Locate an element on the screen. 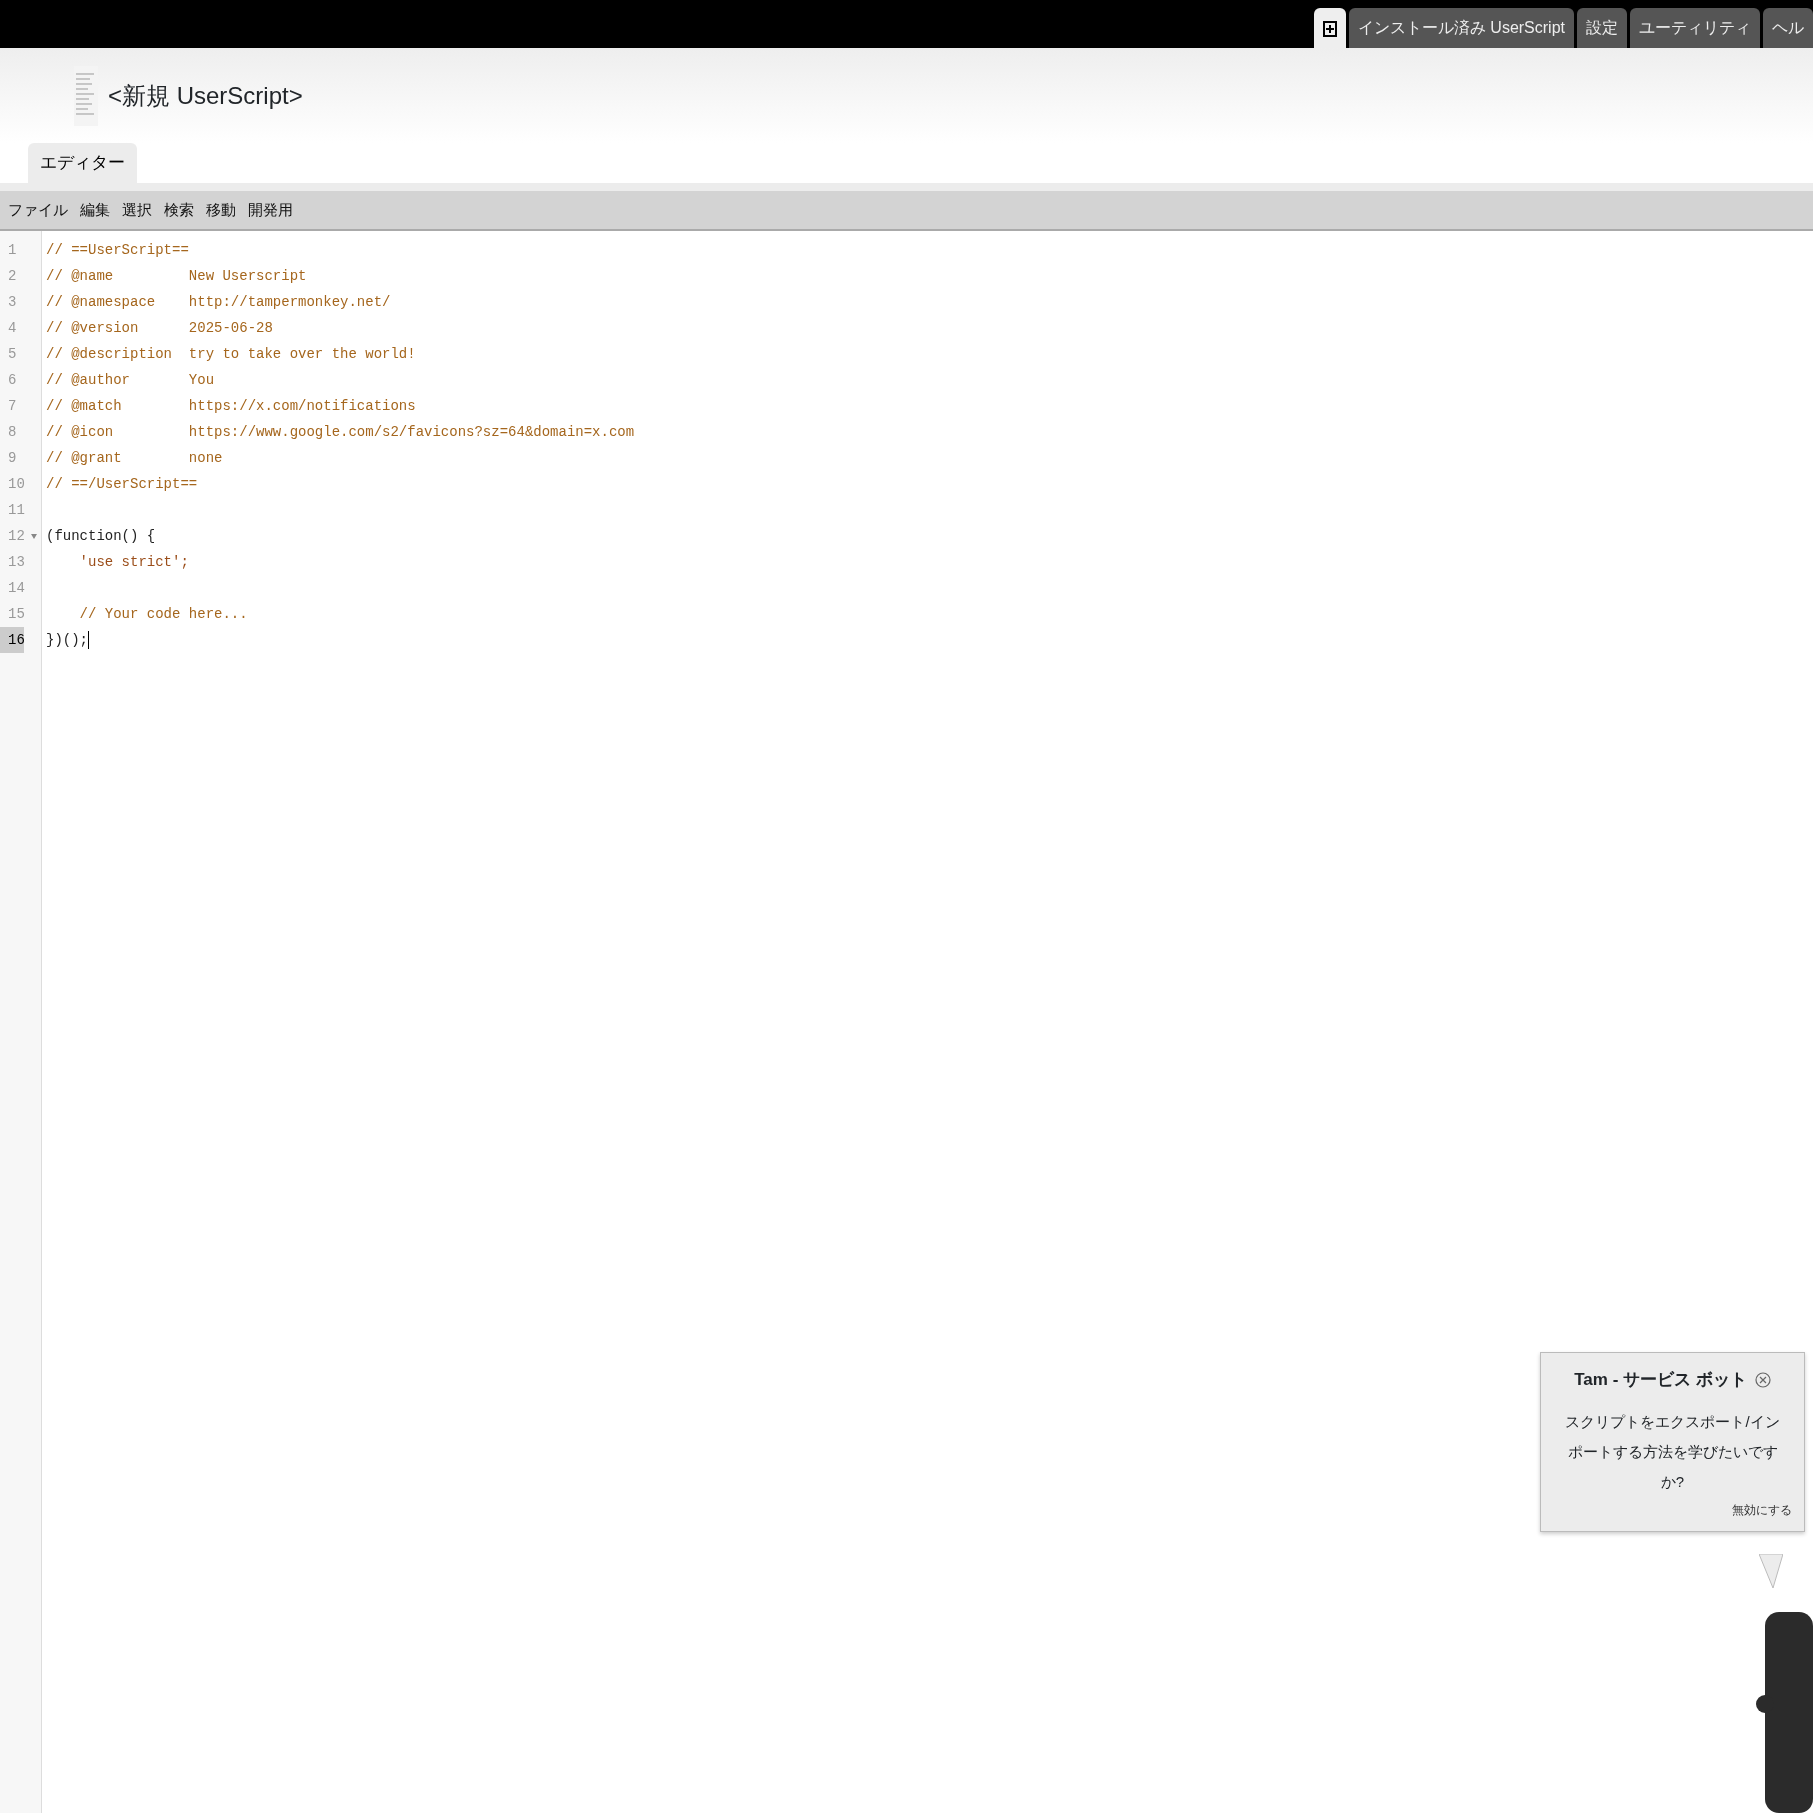  code-comment: // @version 2025-06-28 is located at coordinates (159, 328).